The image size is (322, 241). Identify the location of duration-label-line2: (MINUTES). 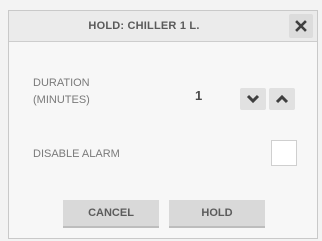
(61, 100).